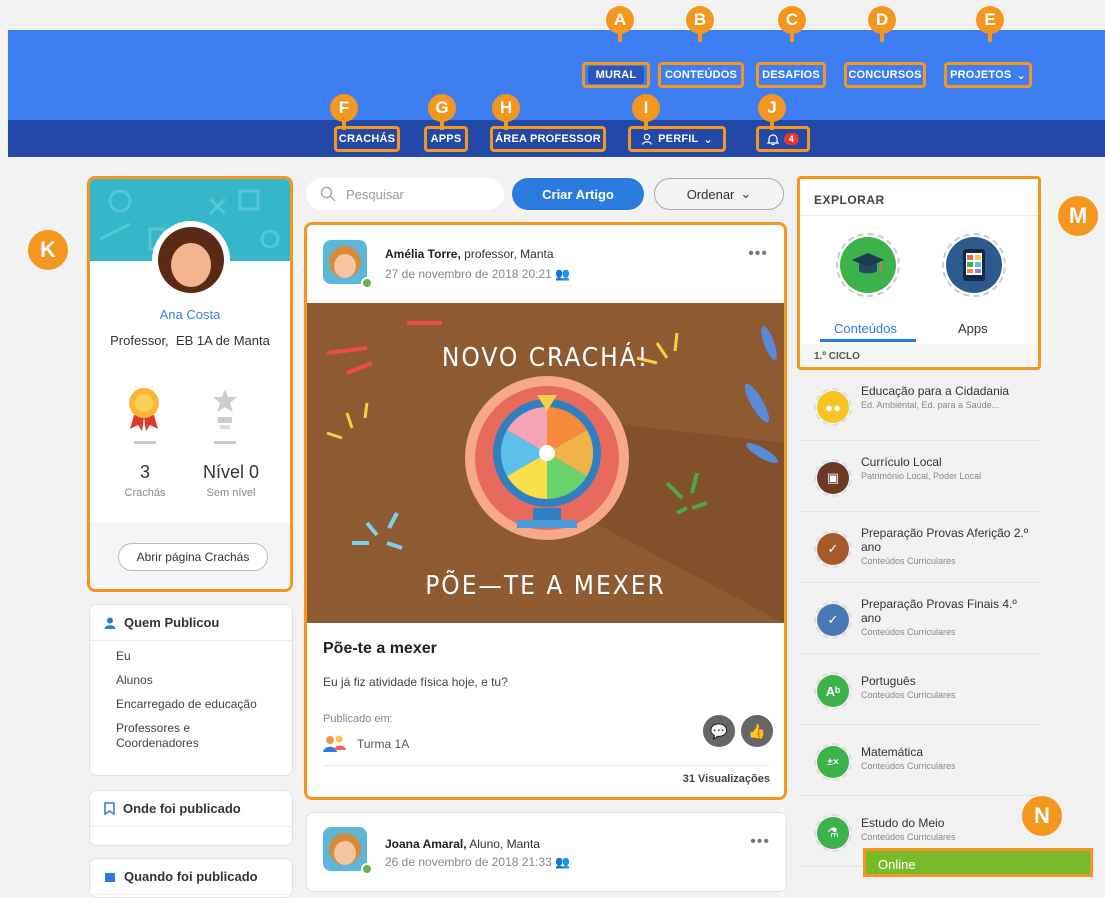 The height and width of the screenshot is (898, 1105). I want to click on nav-notifications: 4, so click(783, 139).